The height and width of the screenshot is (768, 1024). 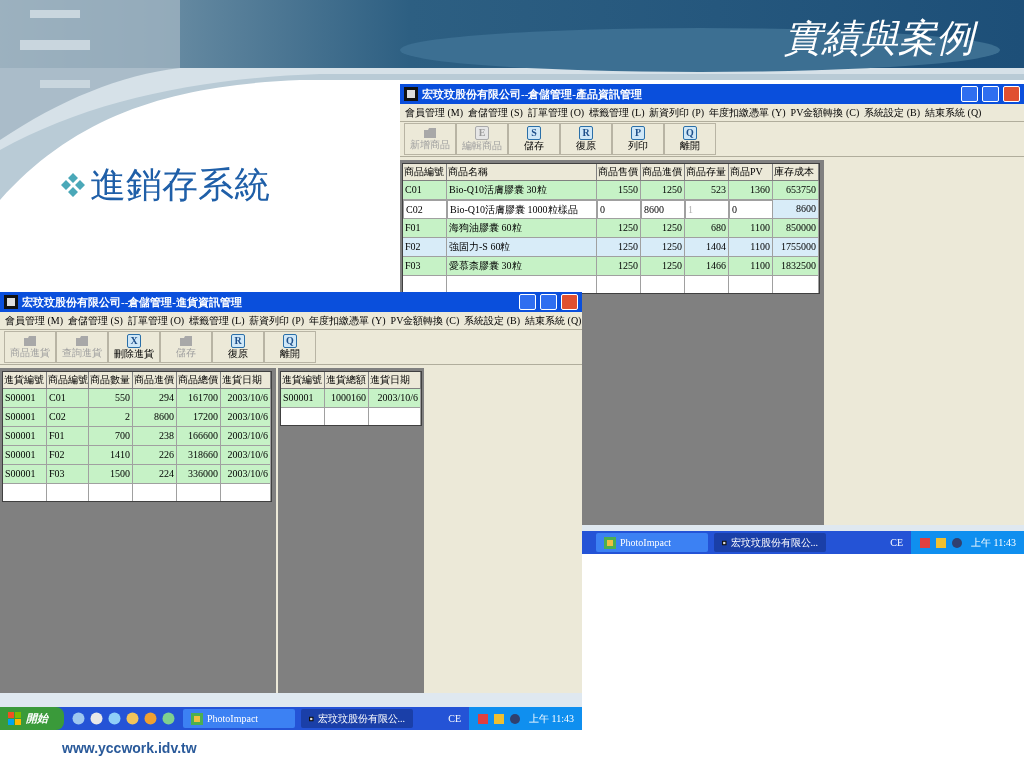 What do you see at coordinates (522, 266) in the screenshot?
I see `table-cell: 愛慕柰膠囊 30粒` at bounding box center [522, 266].